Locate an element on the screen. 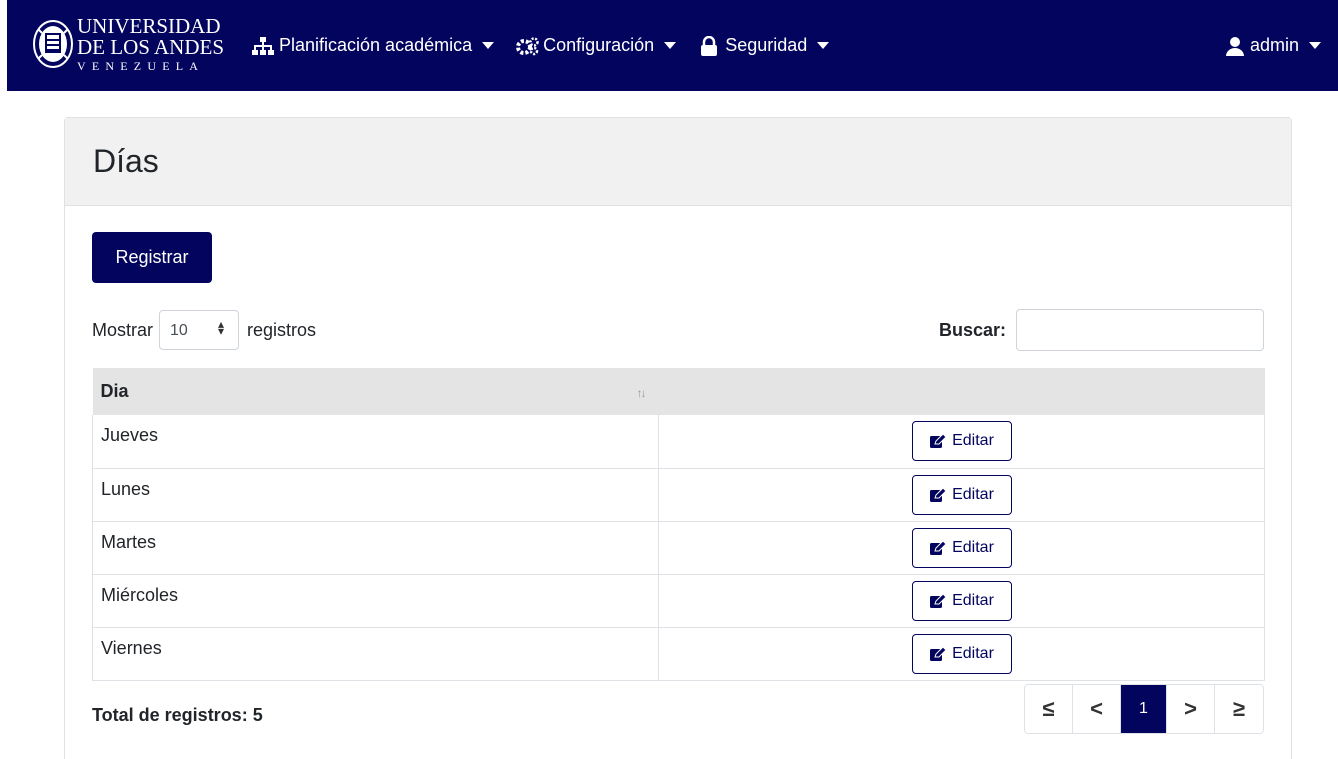  pagination: ≤ < 1 > ≥ is located at coordinates (1144, 709).